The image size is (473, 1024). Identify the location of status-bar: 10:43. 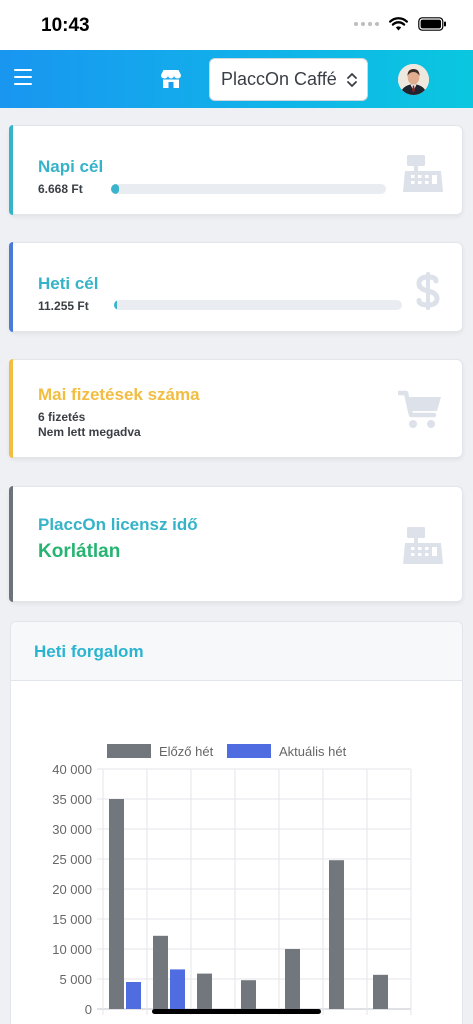
(236, 25).